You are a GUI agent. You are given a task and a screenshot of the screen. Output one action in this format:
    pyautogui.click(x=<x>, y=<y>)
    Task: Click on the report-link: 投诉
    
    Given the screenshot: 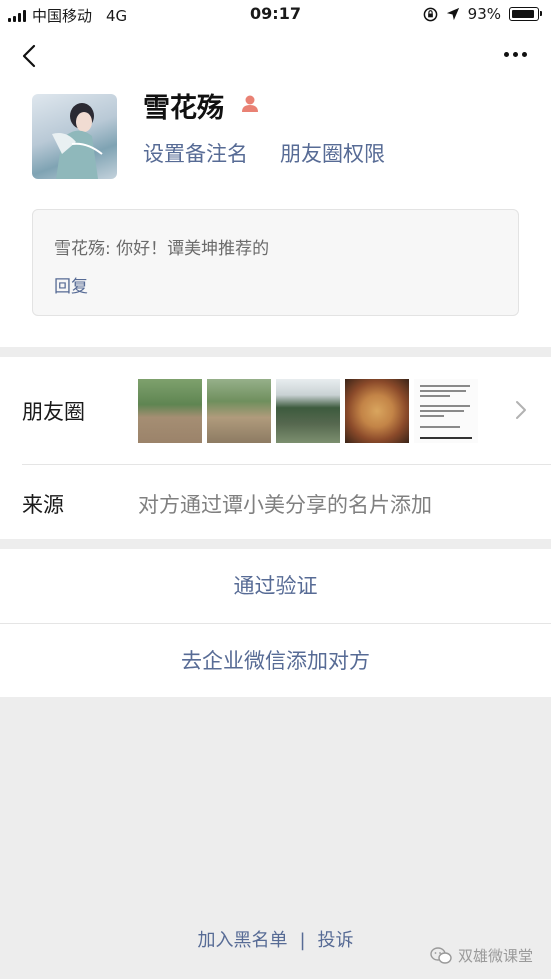 What is the action you would take?
    pyautogui.click(x=336, y=940)
    